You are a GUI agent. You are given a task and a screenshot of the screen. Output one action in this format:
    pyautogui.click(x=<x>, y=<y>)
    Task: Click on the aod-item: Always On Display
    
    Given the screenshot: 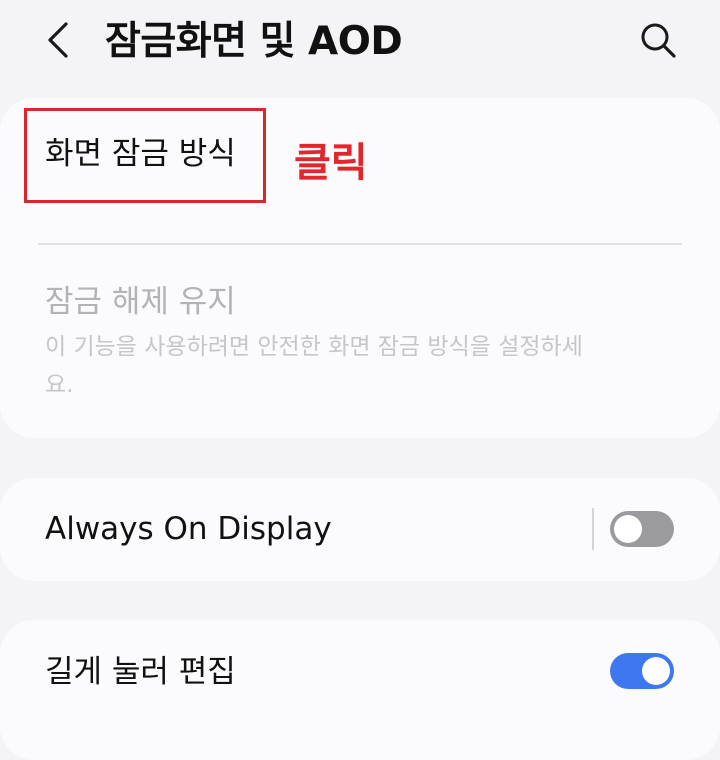 What is the action you would take?
    pyautogui.click(x=360, y=529)
    